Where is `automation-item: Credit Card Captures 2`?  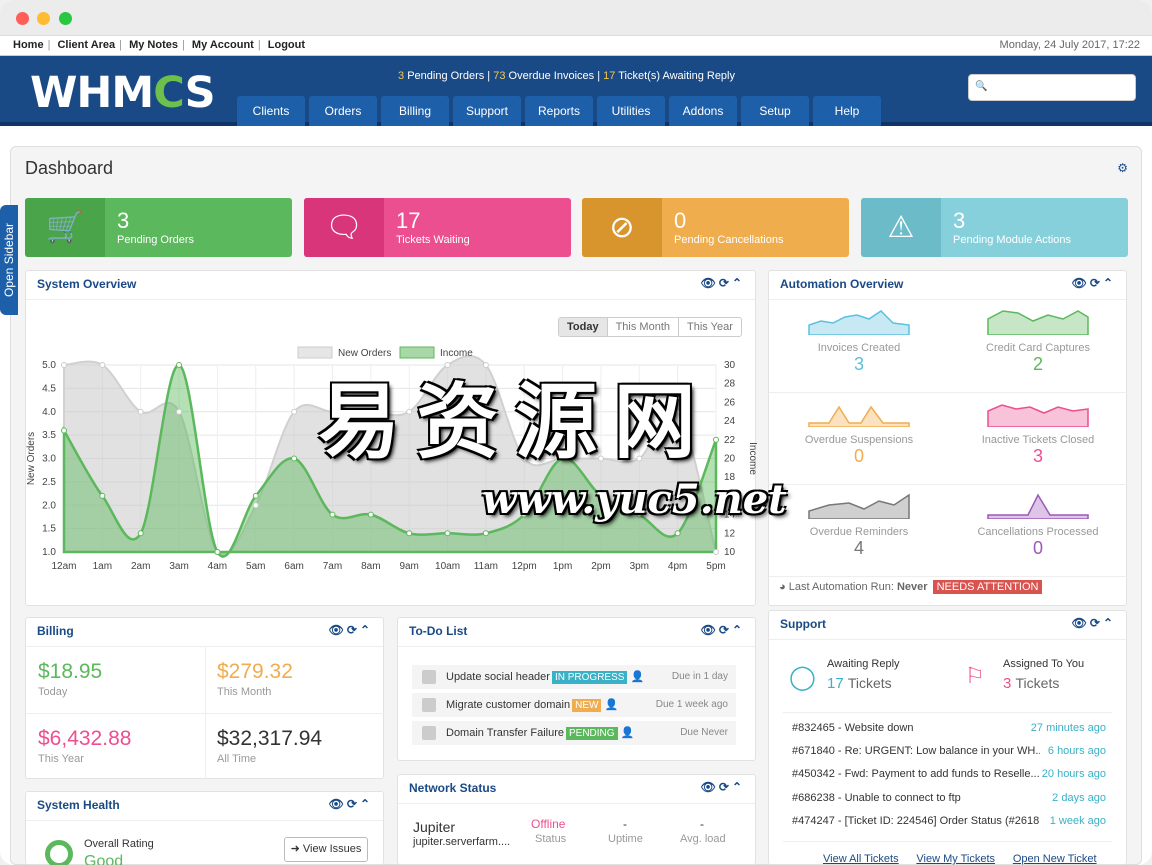 automation-item: Credit Card Captures 2 is located at coordinates (1038, 341).